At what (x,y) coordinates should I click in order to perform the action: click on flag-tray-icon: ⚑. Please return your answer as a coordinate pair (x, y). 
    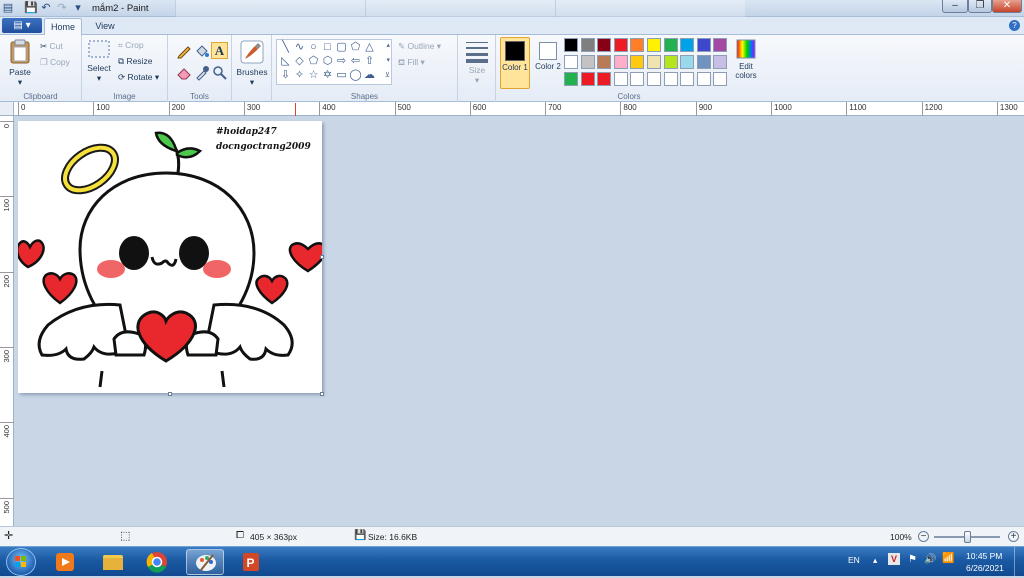
    Looking at the image, I should click on (912, 559).